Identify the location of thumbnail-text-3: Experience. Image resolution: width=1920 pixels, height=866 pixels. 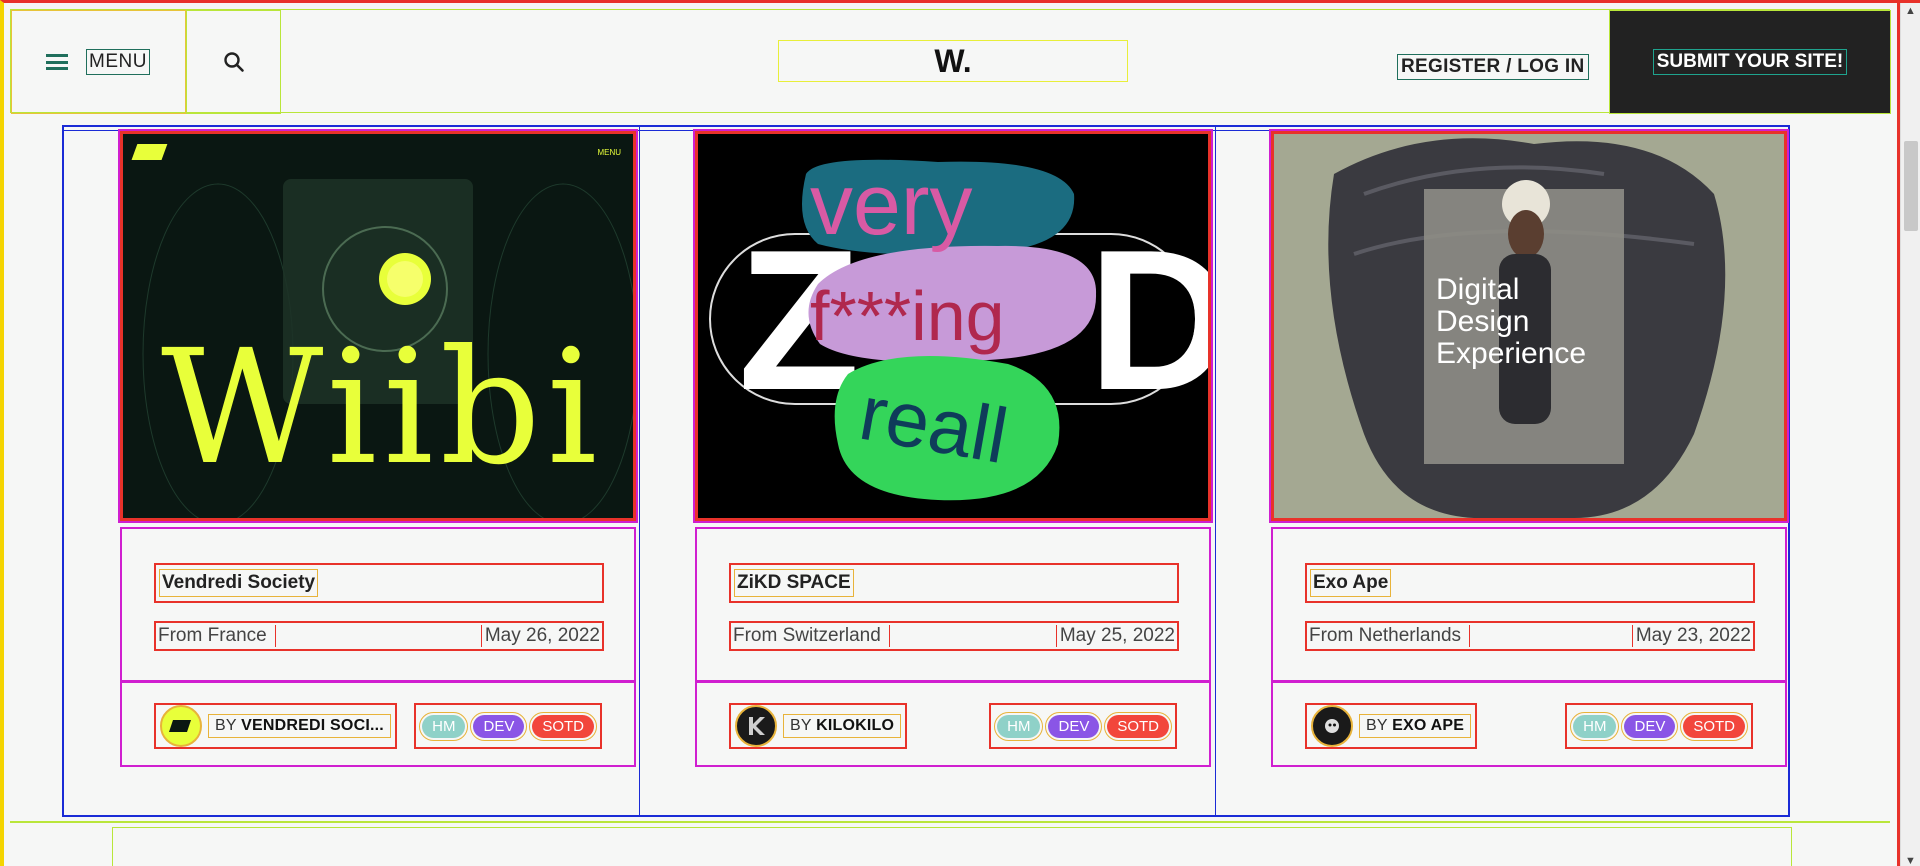
(1511, 353).